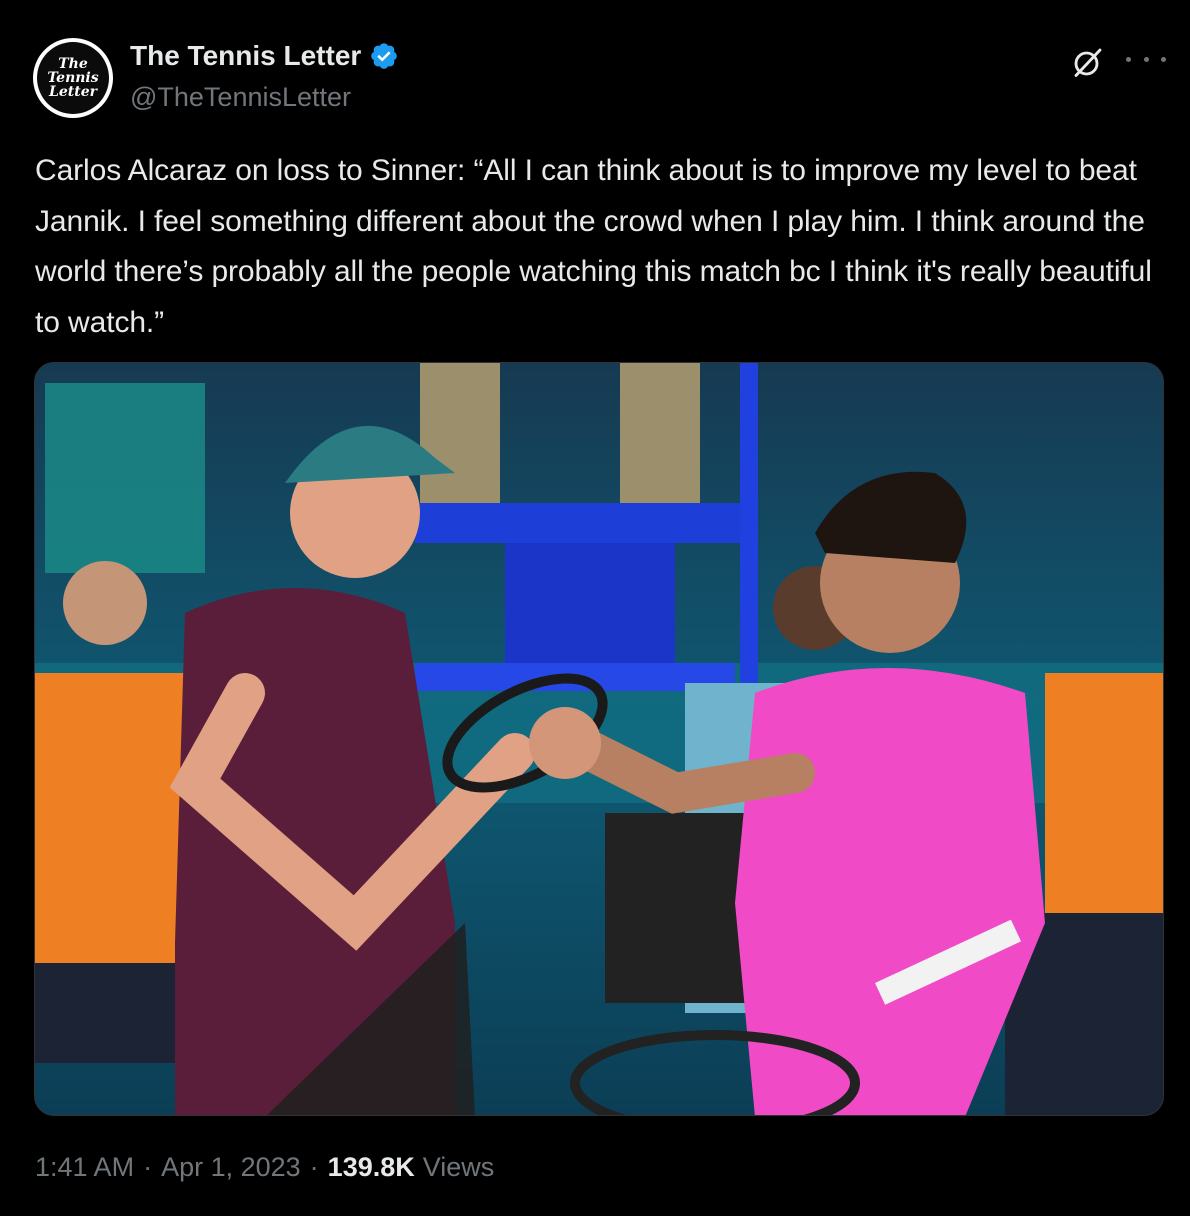 This screenshot has height=1216, width=1190. I want to click on more-icon, so click(1146, 59).